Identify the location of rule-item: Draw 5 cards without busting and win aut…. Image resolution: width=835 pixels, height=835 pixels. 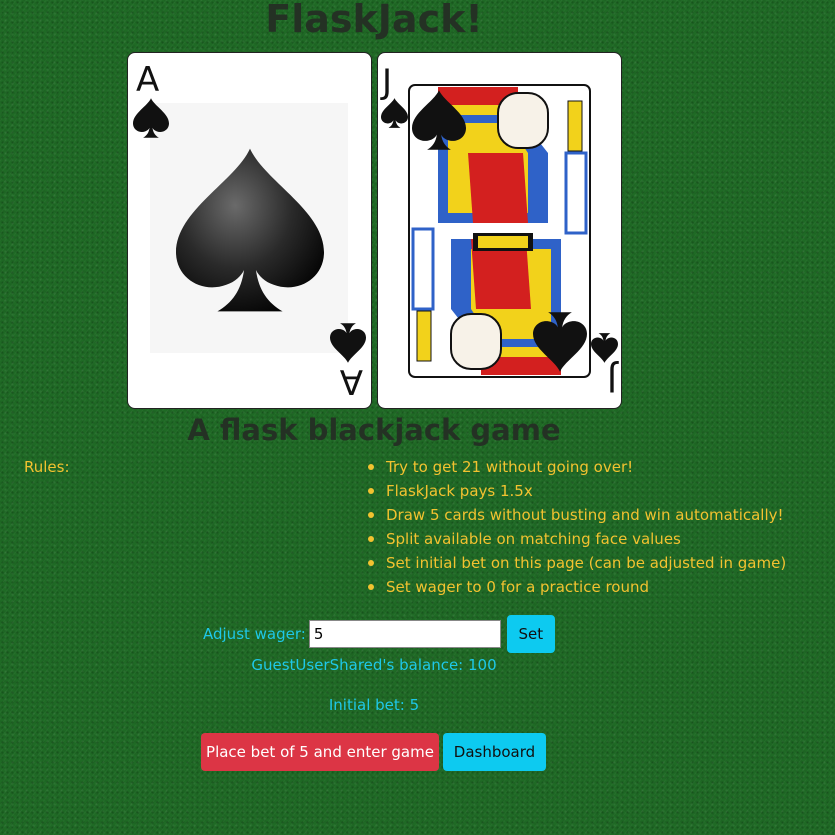
(576, 517).